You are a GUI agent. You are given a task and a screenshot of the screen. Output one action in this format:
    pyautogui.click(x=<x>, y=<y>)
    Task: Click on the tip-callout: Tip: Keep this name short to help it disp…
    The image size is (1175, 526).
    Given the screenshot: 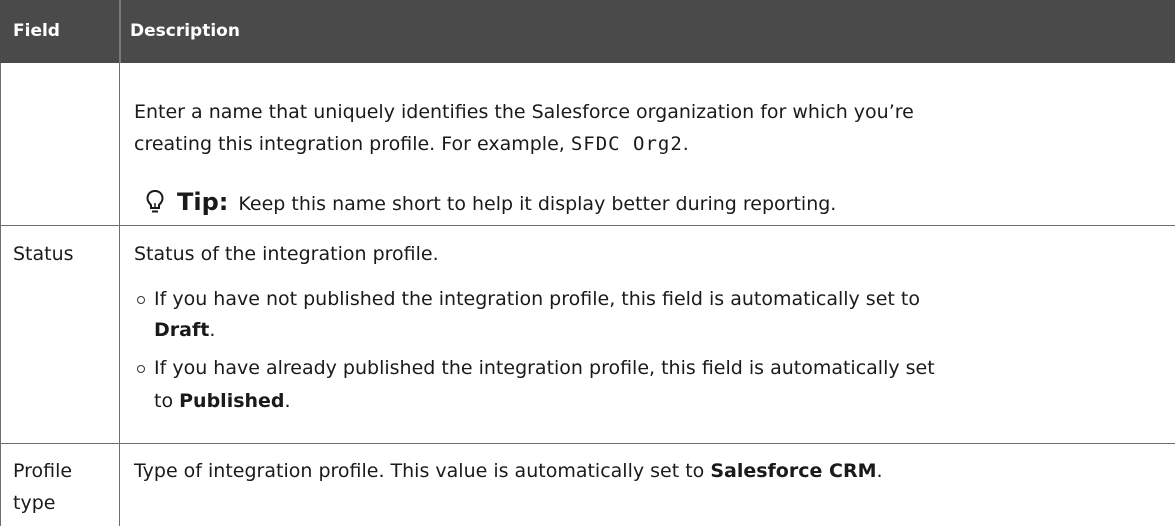 What is the action you would take?
    pyautogui.click(x=506, y=203)
    